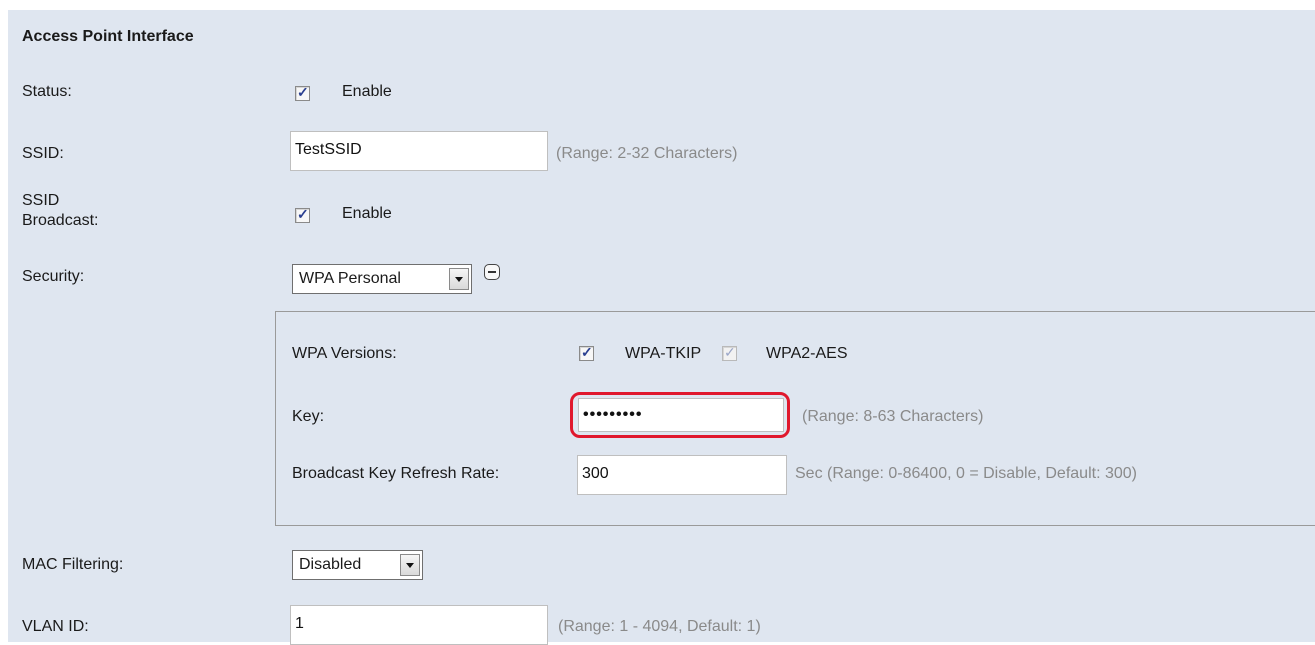  What do you see at coordinates (350, 278) in the screenshot?
I see `security-selected-value: WPA Personal` at bounding box center [350, 278].